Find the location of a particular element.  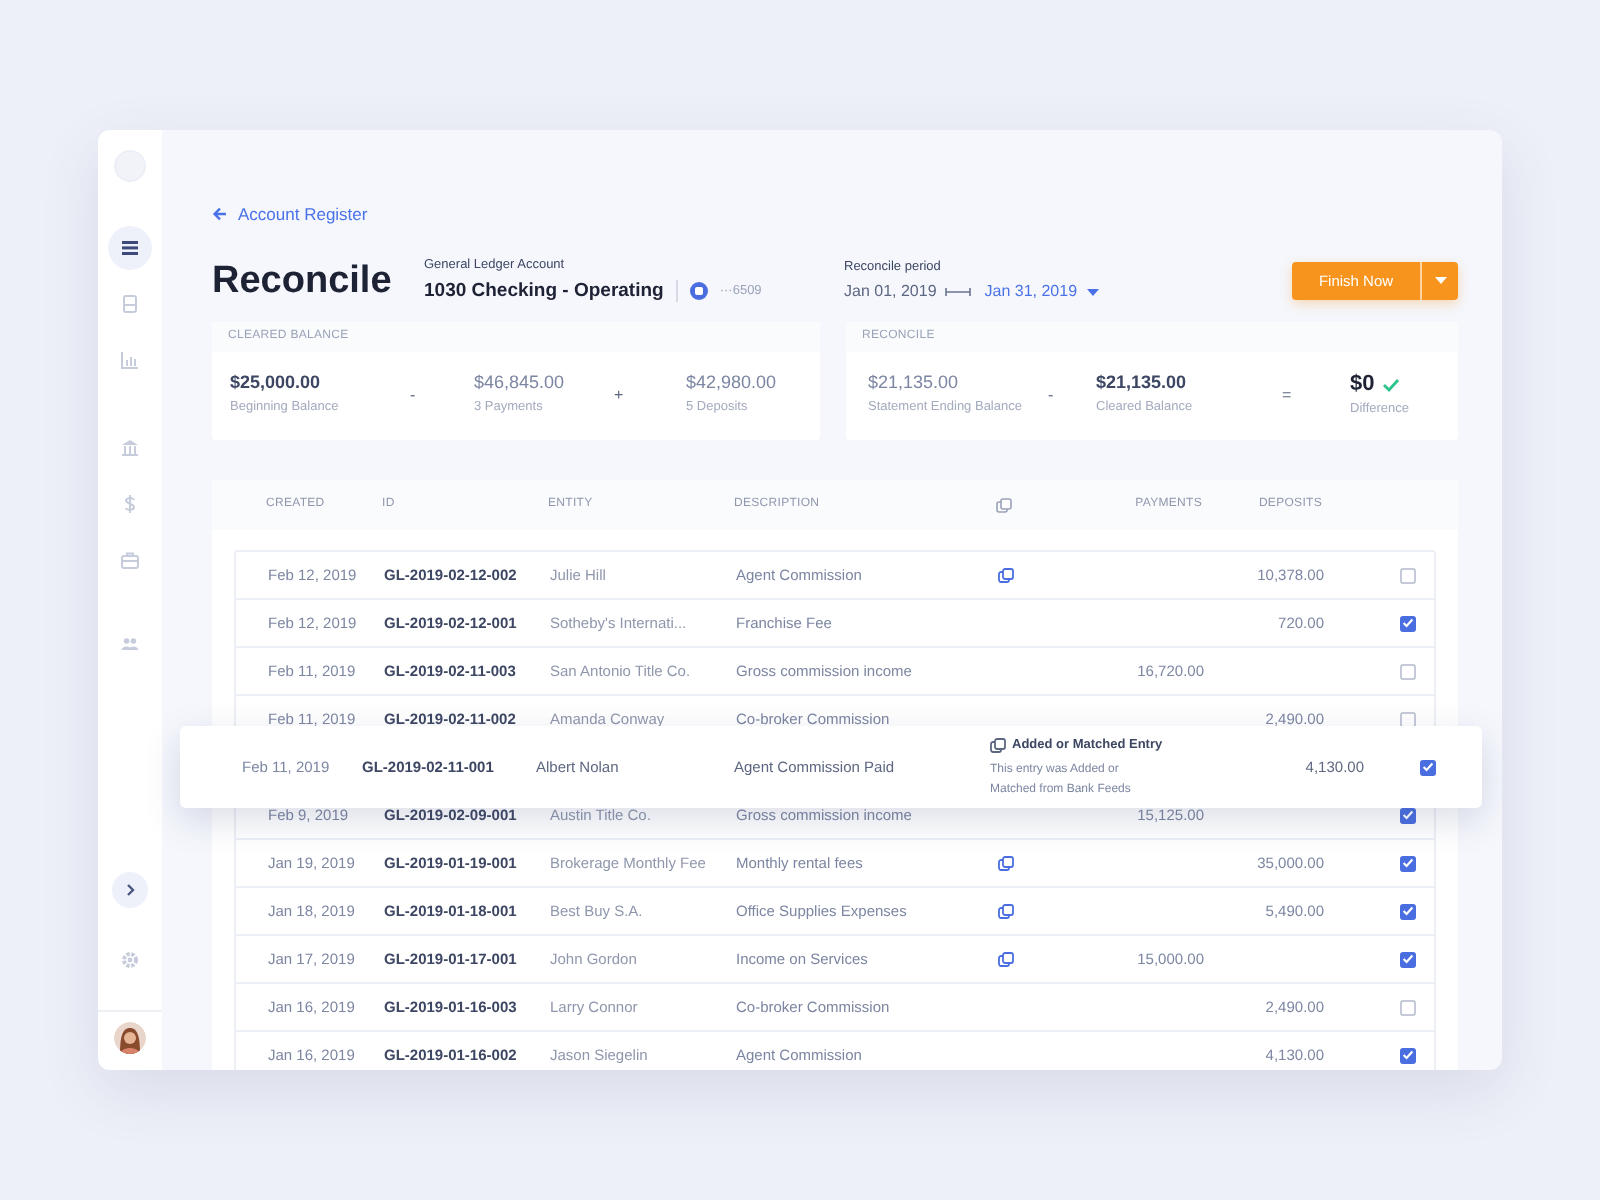

dropdown-button is located at coordinates (1439, 281).